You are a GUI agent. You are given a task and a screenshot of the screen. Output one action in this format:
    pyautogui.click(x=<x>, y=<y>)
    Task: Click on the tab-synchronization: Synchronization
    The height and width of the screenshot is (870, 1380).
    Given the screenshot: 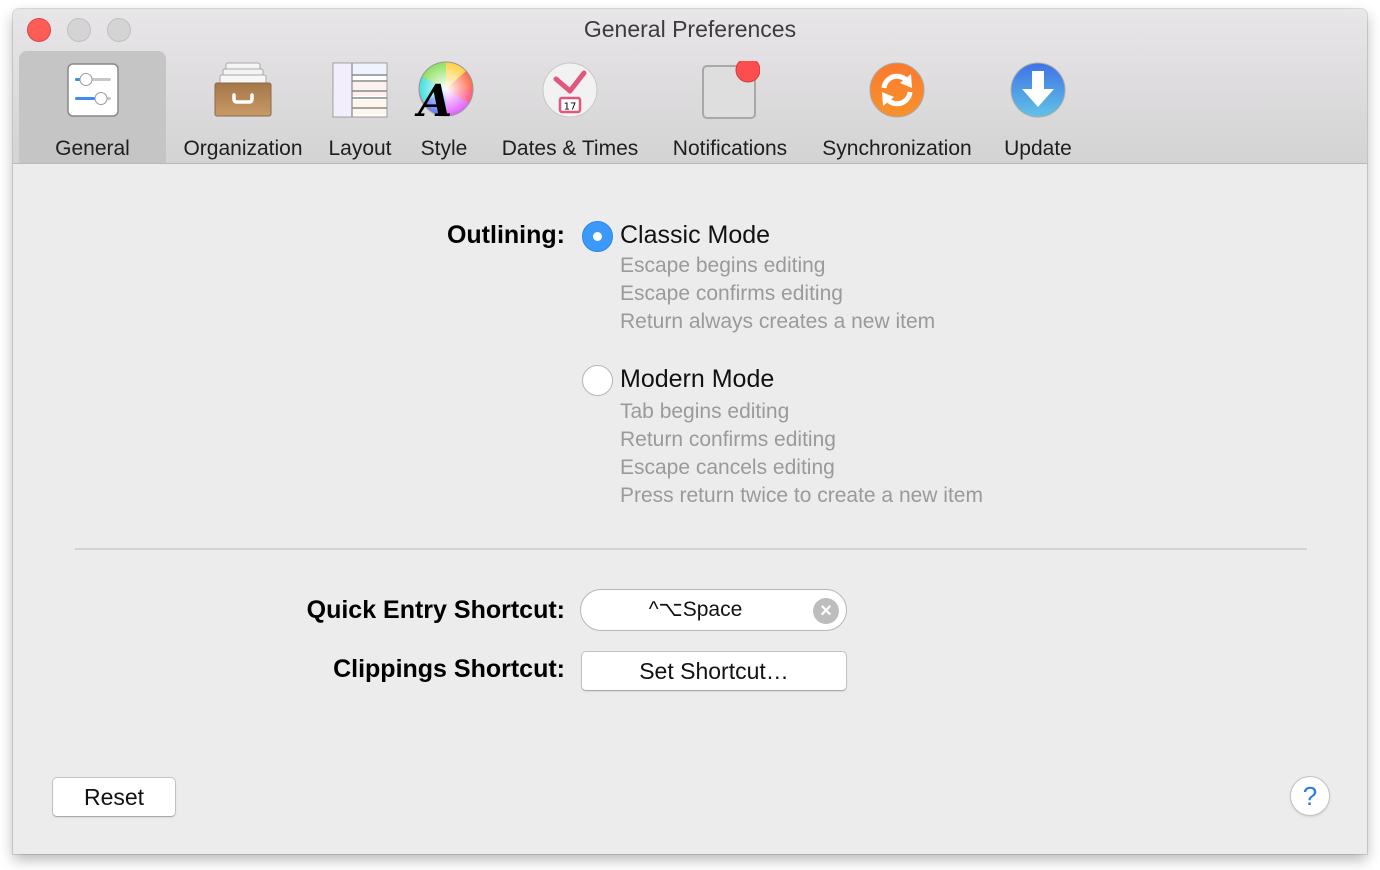 What is the action you would take?
    pyautogui.click(x=897, y=107)
    